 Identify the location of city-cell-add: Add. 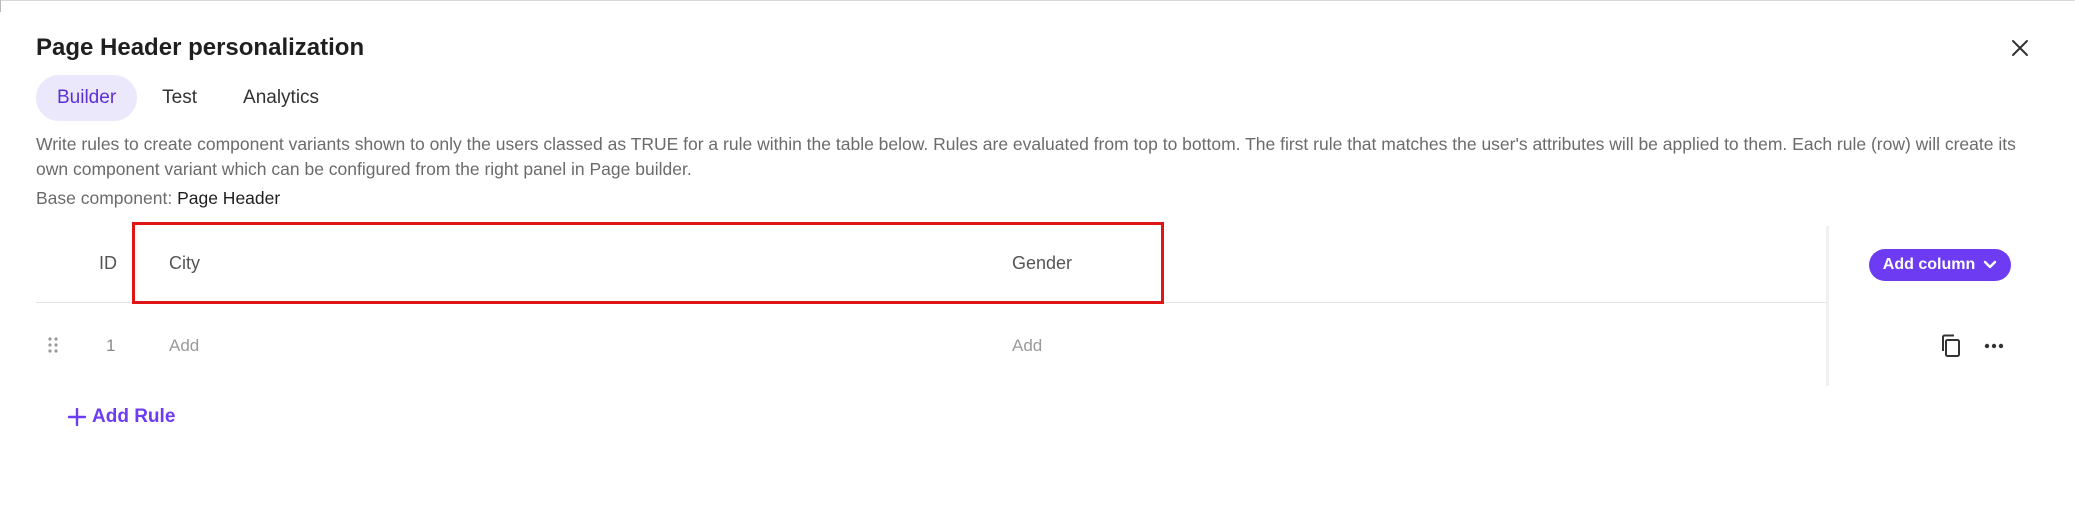
(184, 346).